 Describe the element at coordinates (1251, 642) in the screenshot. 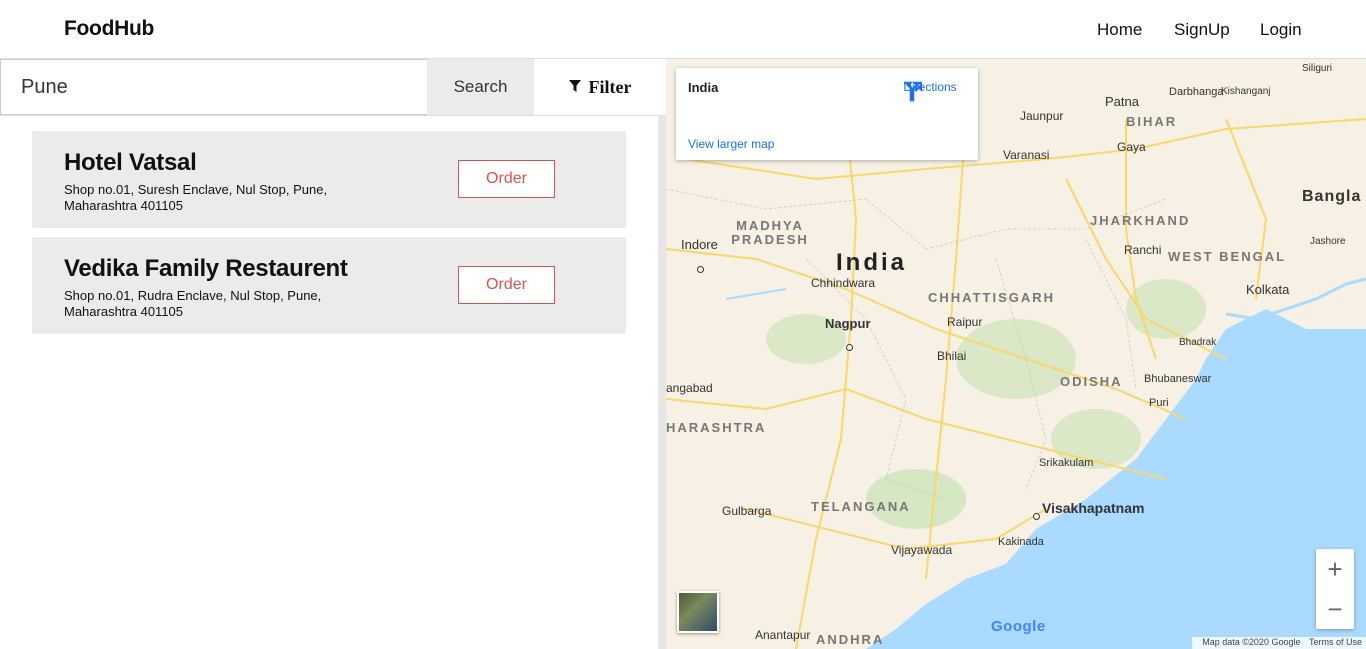

I see `map-data-credit: Map data ©2020 Google` at that location.